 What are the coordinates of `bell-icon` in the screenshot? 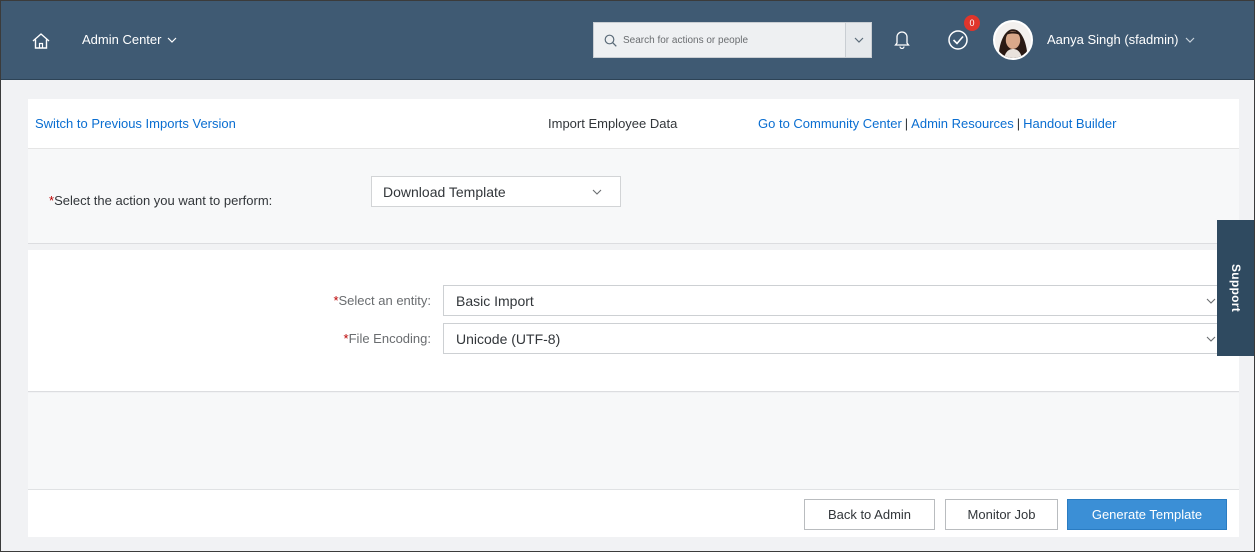 It's located at (902, 39).